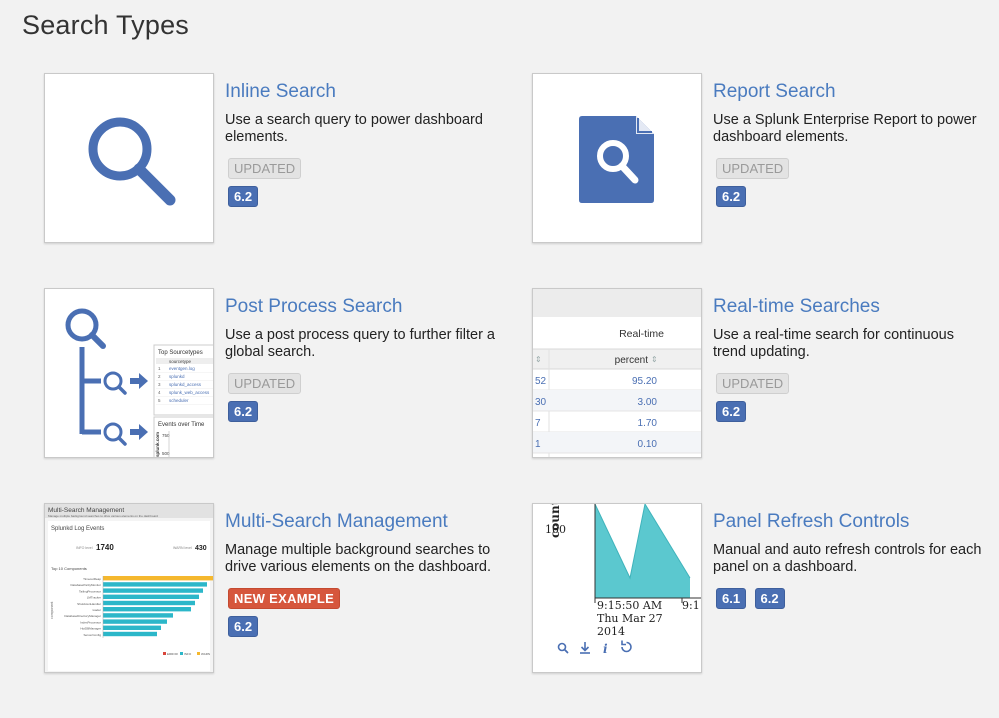 The height and width of the screenshot is (718, 999). I want to click on y-axis-label: component, so click(52, 610).